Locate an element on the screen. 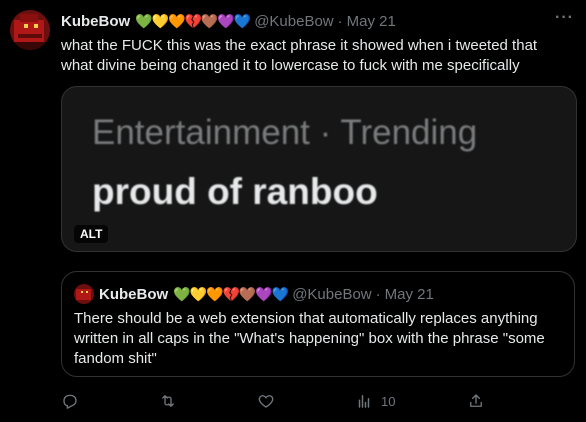 Image resolution: width=586 pixels, height=422 pixels. views-count: 10 is located at coordinates (388, 401).